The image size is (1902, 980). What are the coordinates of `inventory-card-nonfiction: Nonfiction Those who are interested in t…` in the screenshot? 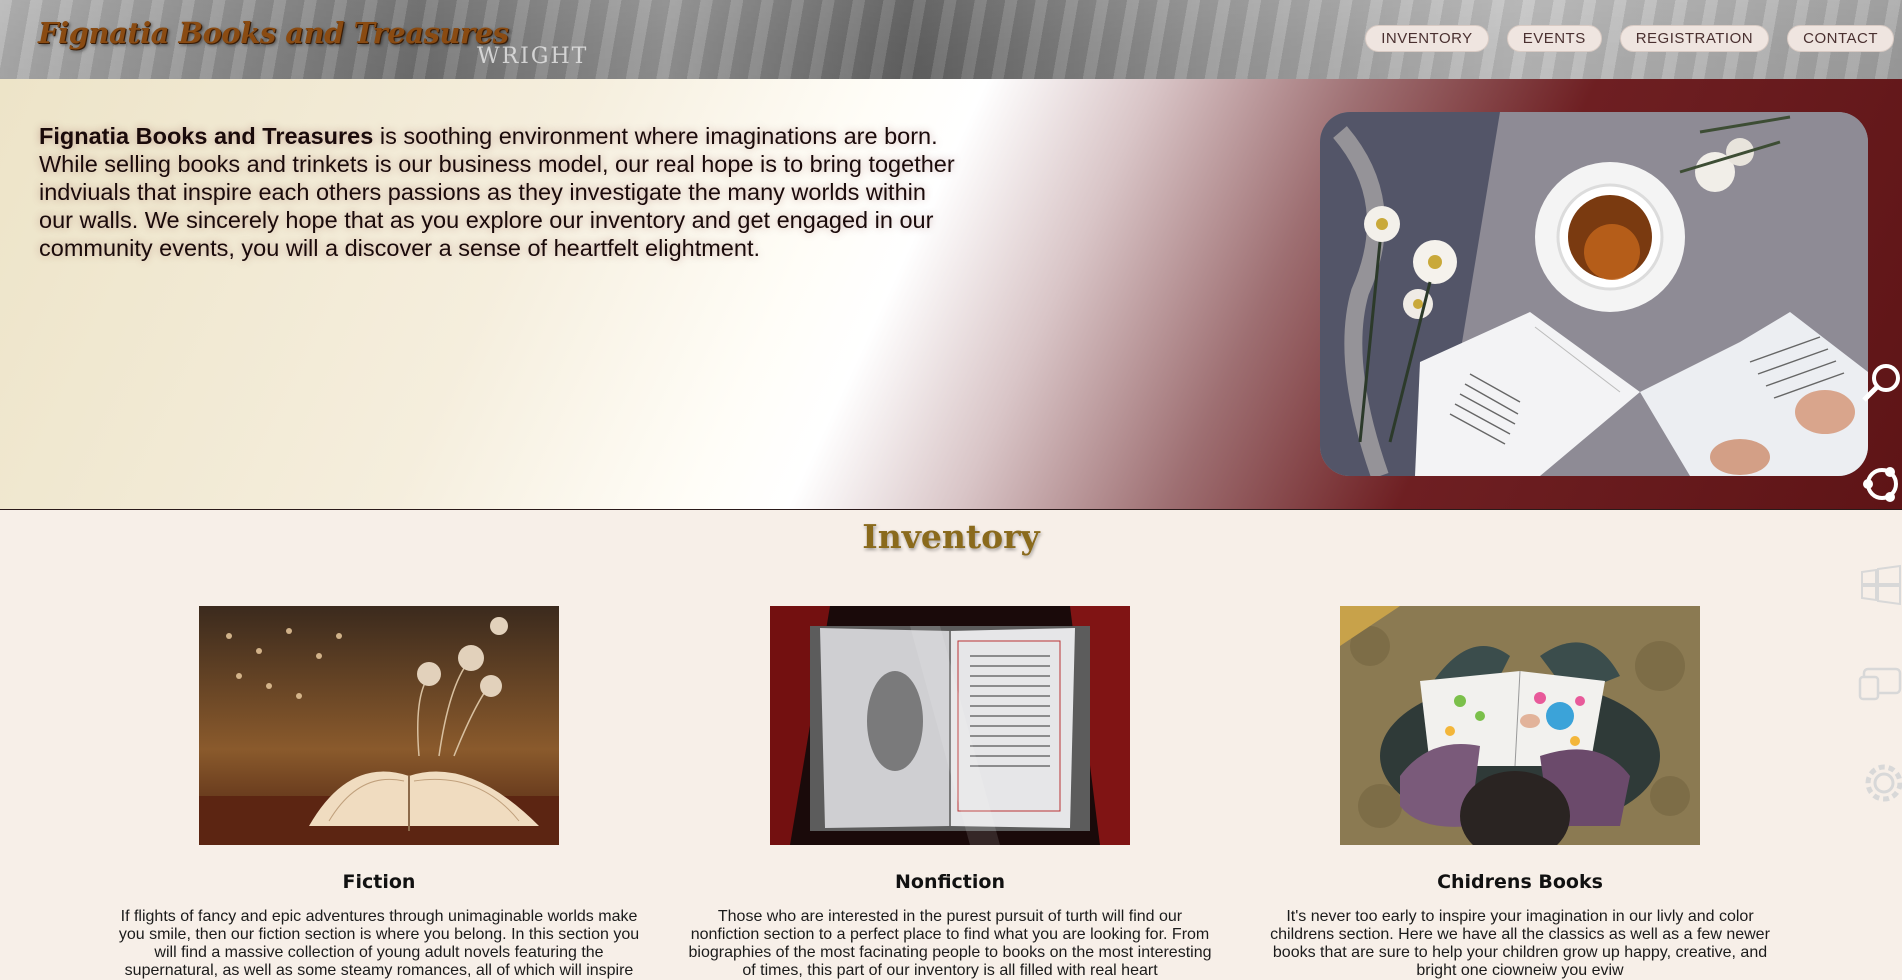 It's located at (950, 793).